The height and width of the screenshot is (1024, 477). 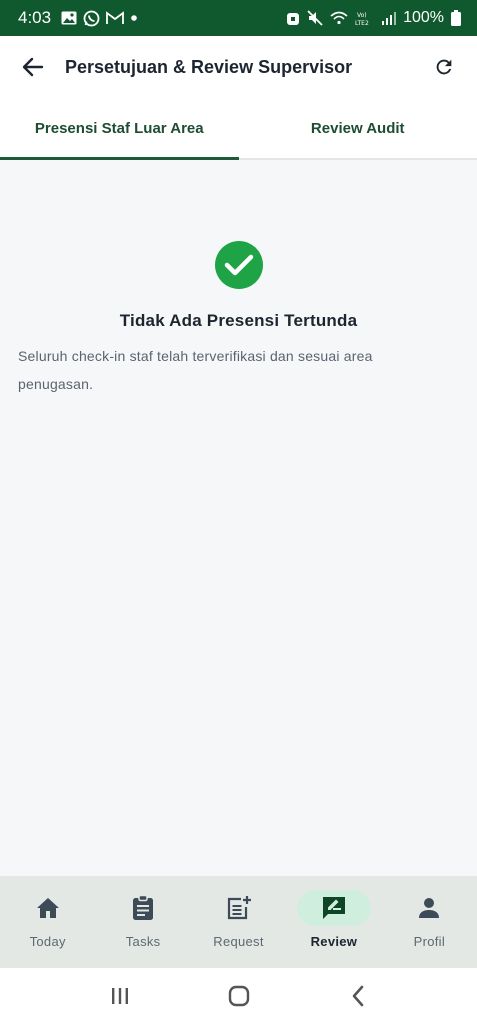 I want to click on alarm-lock-icon, so click(x=293, y=18).